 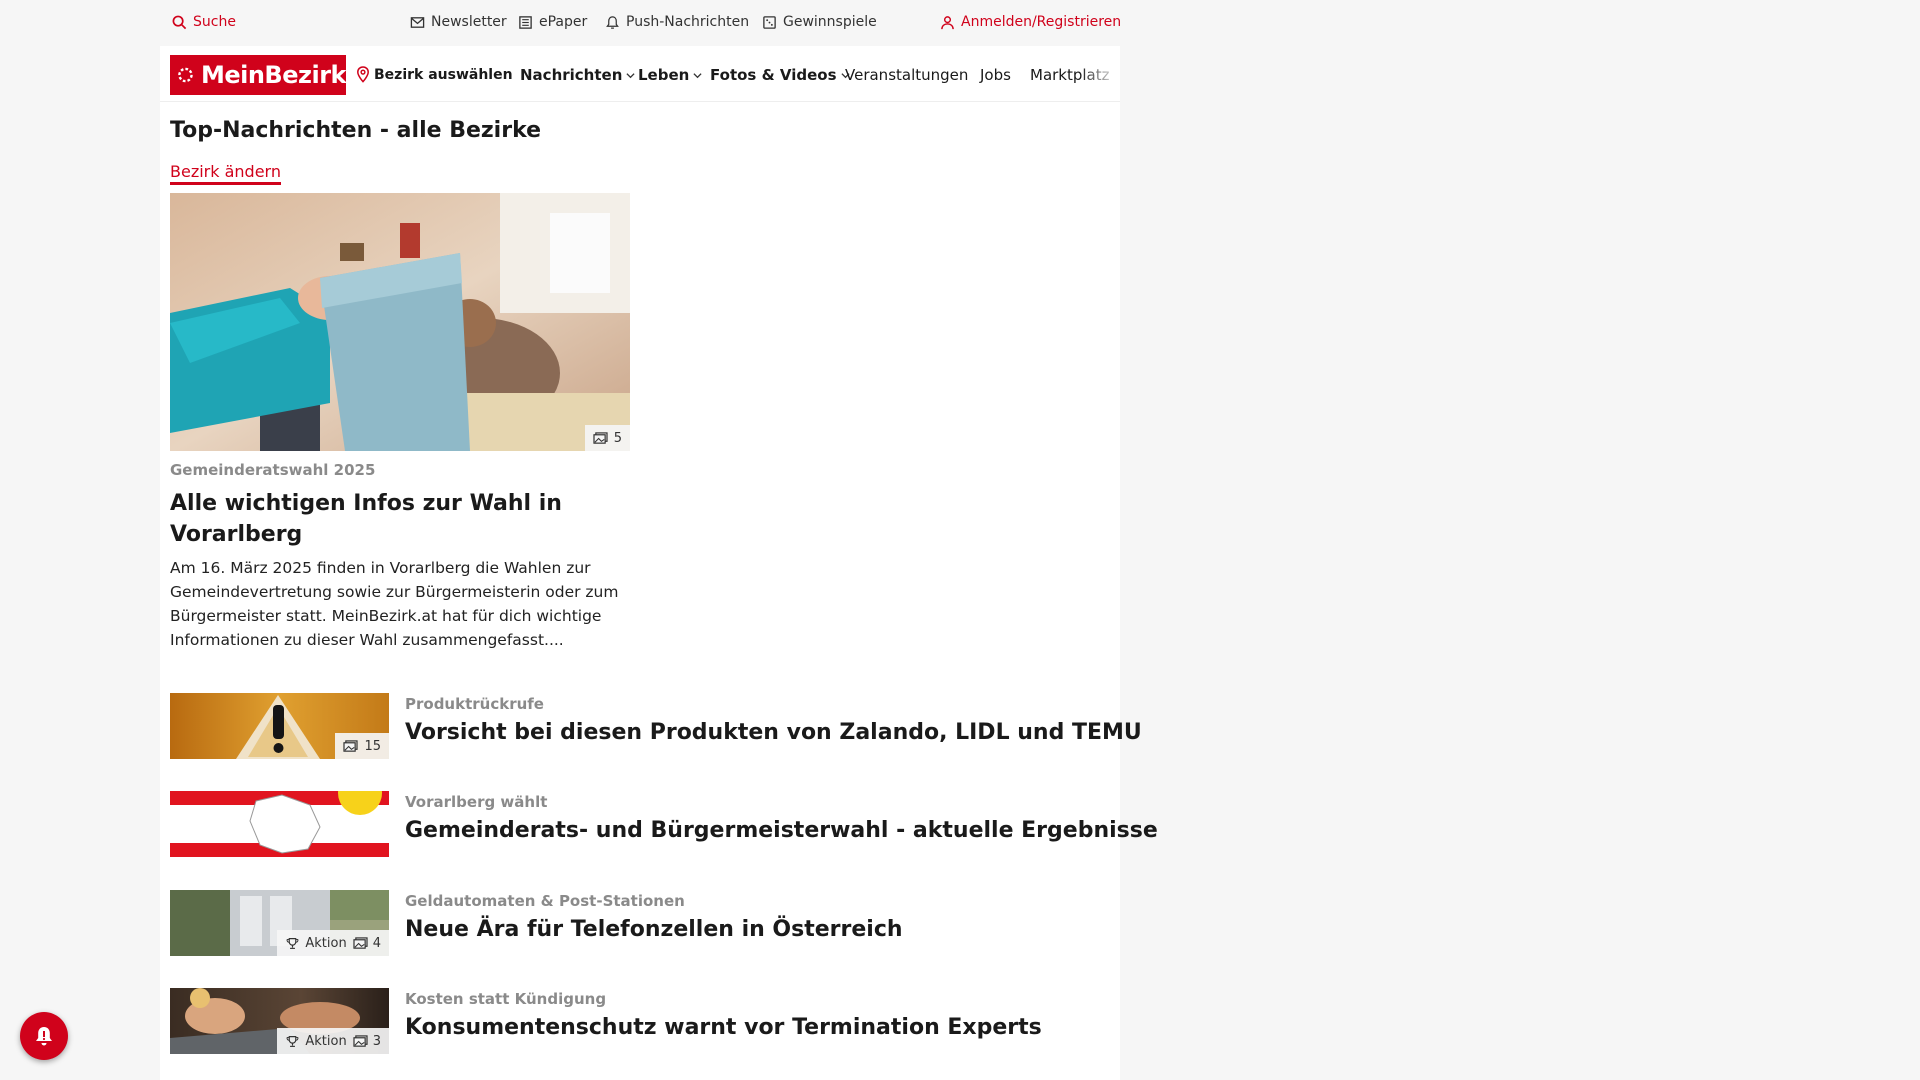 I want to click on district-select-label: Bezirk auswählen, so click(x=443, y=74).